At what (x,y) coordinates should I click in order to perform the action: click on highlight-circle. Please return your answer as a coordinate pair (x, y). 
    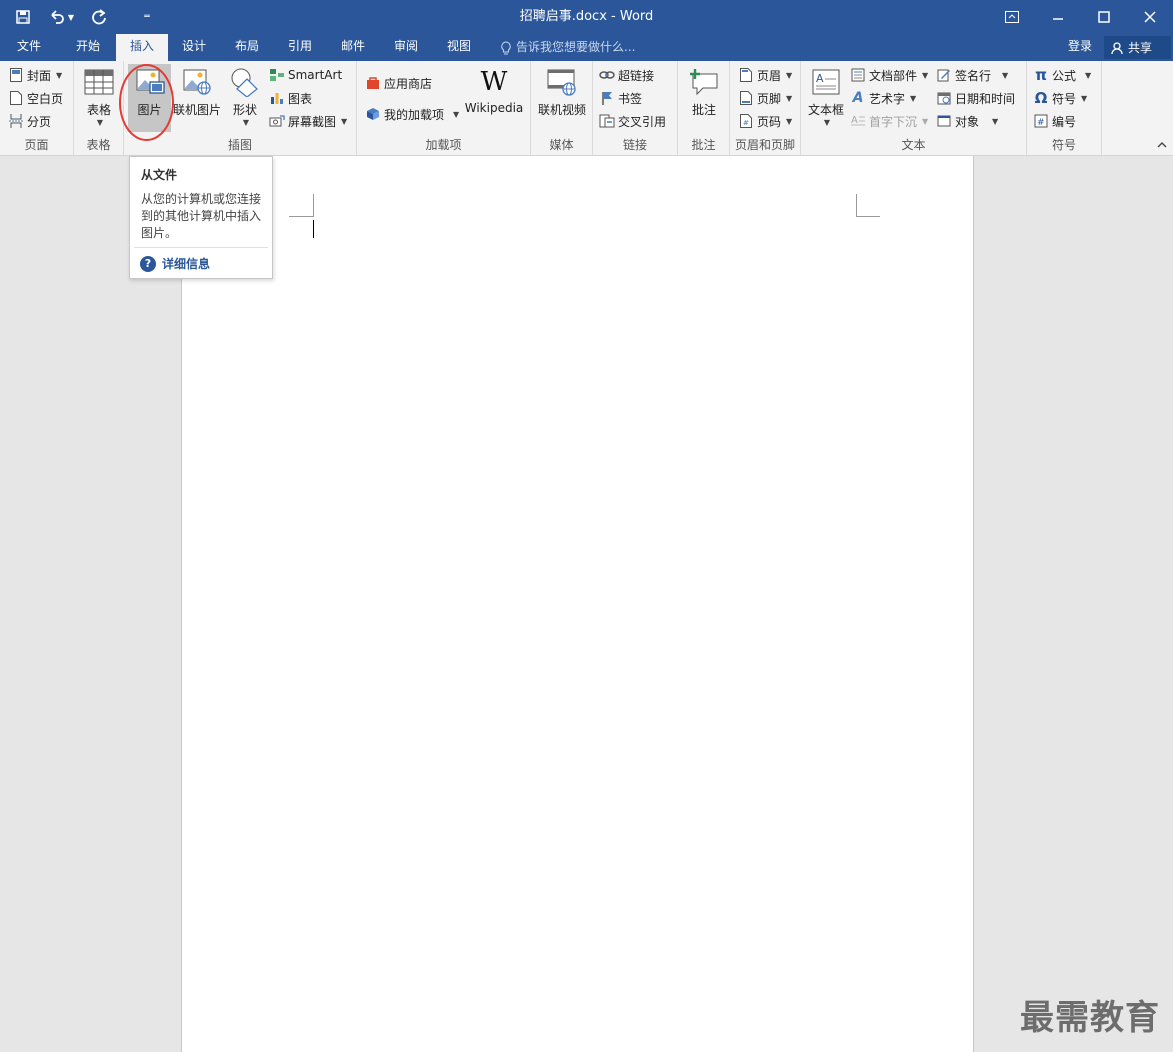
    Looking at the image, I should click on (146, 102).